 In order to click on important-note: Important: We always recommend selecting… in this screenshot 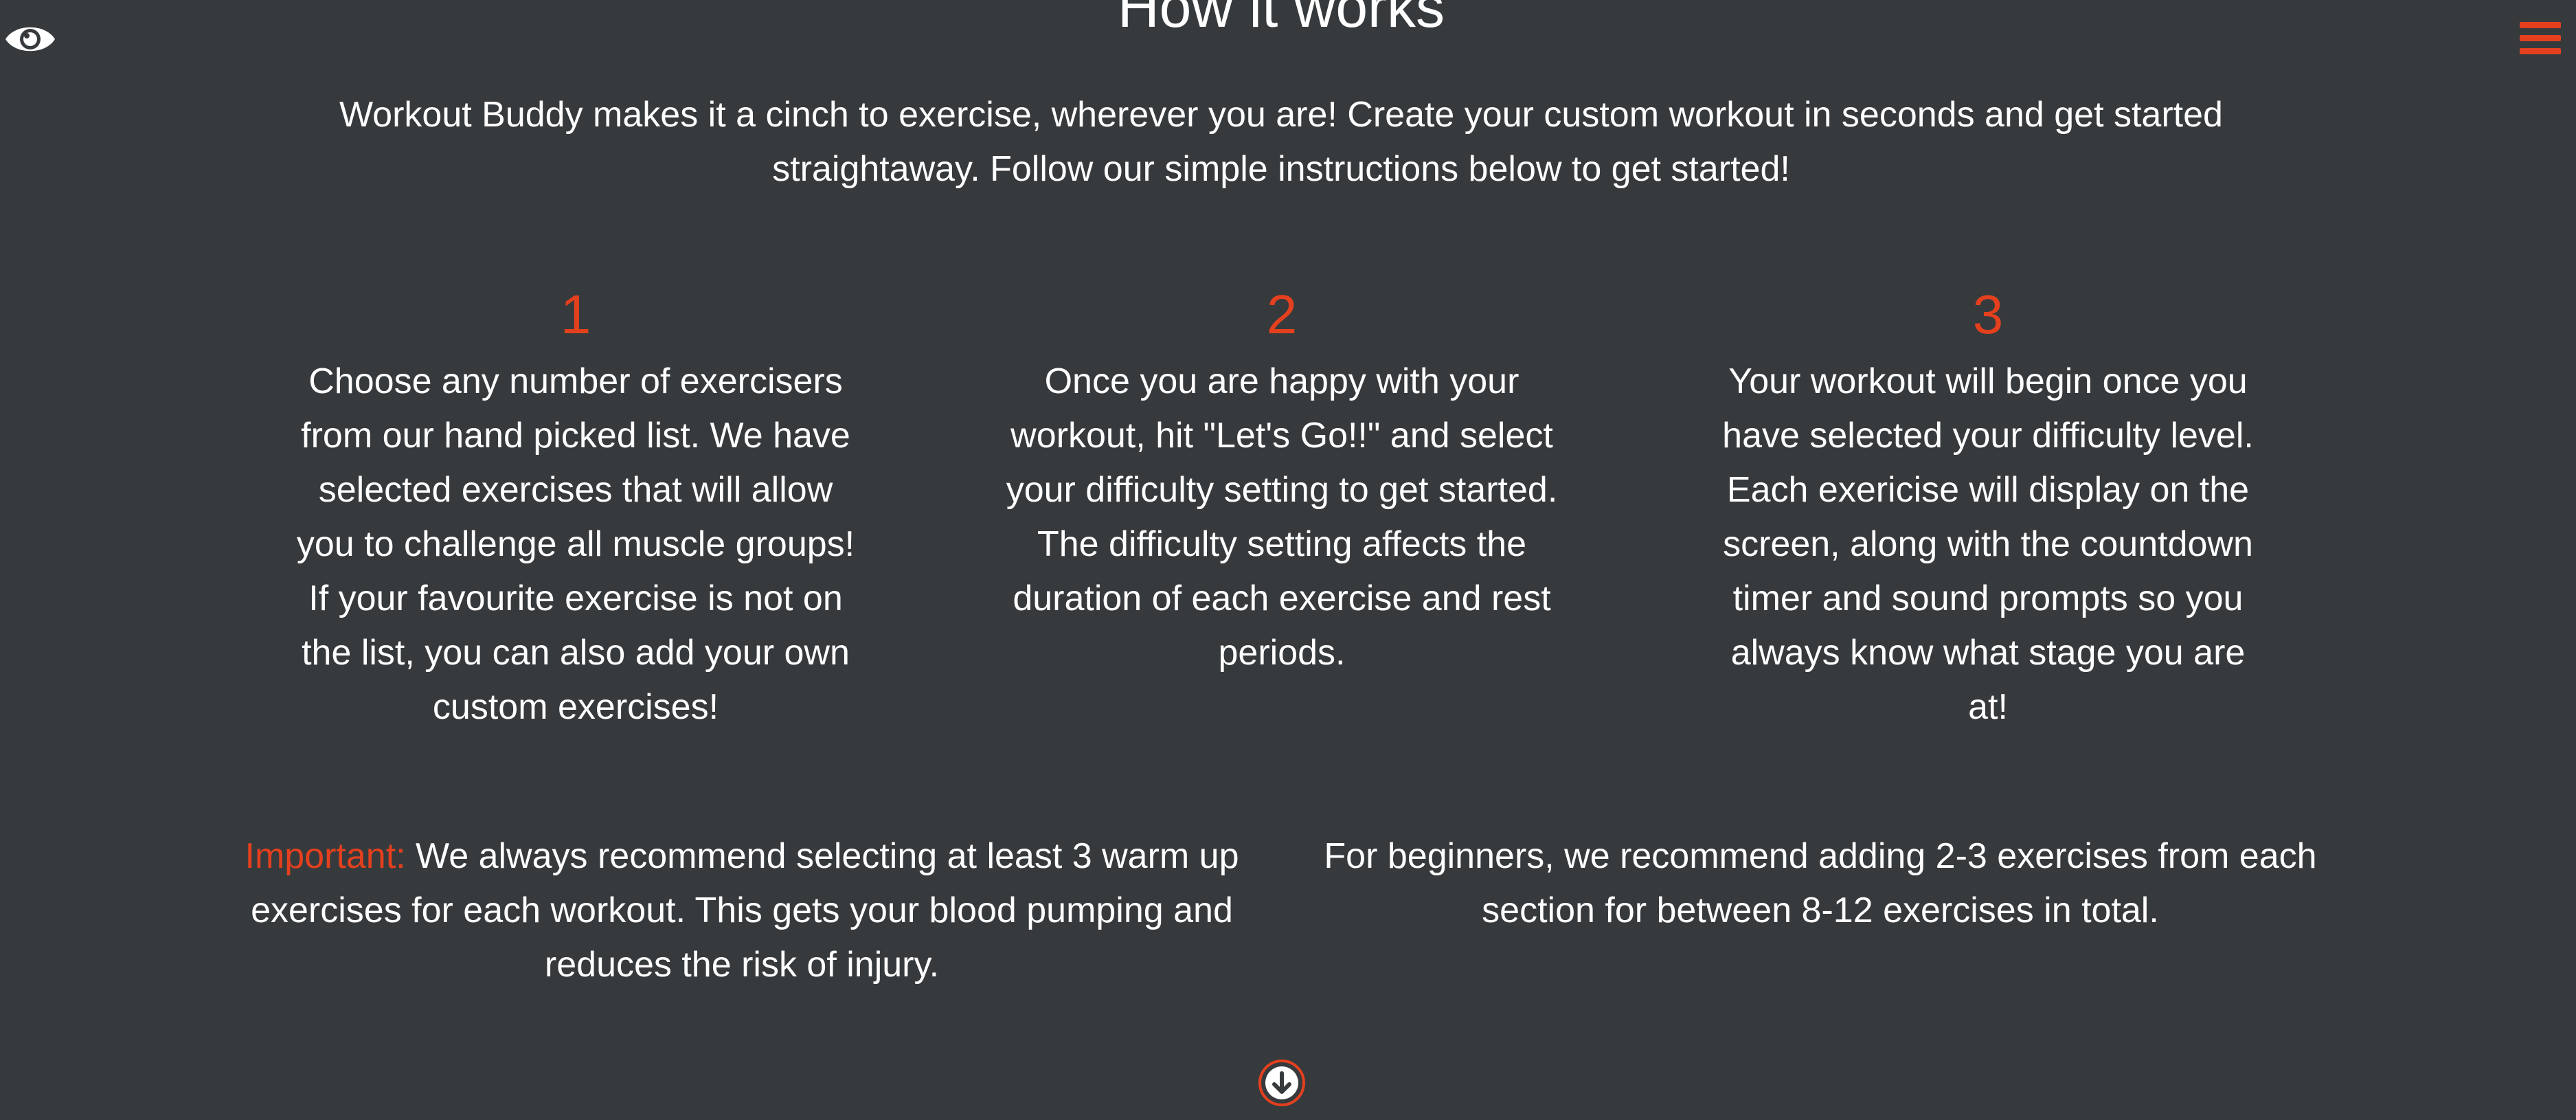, I will do `click(742, 910)`.